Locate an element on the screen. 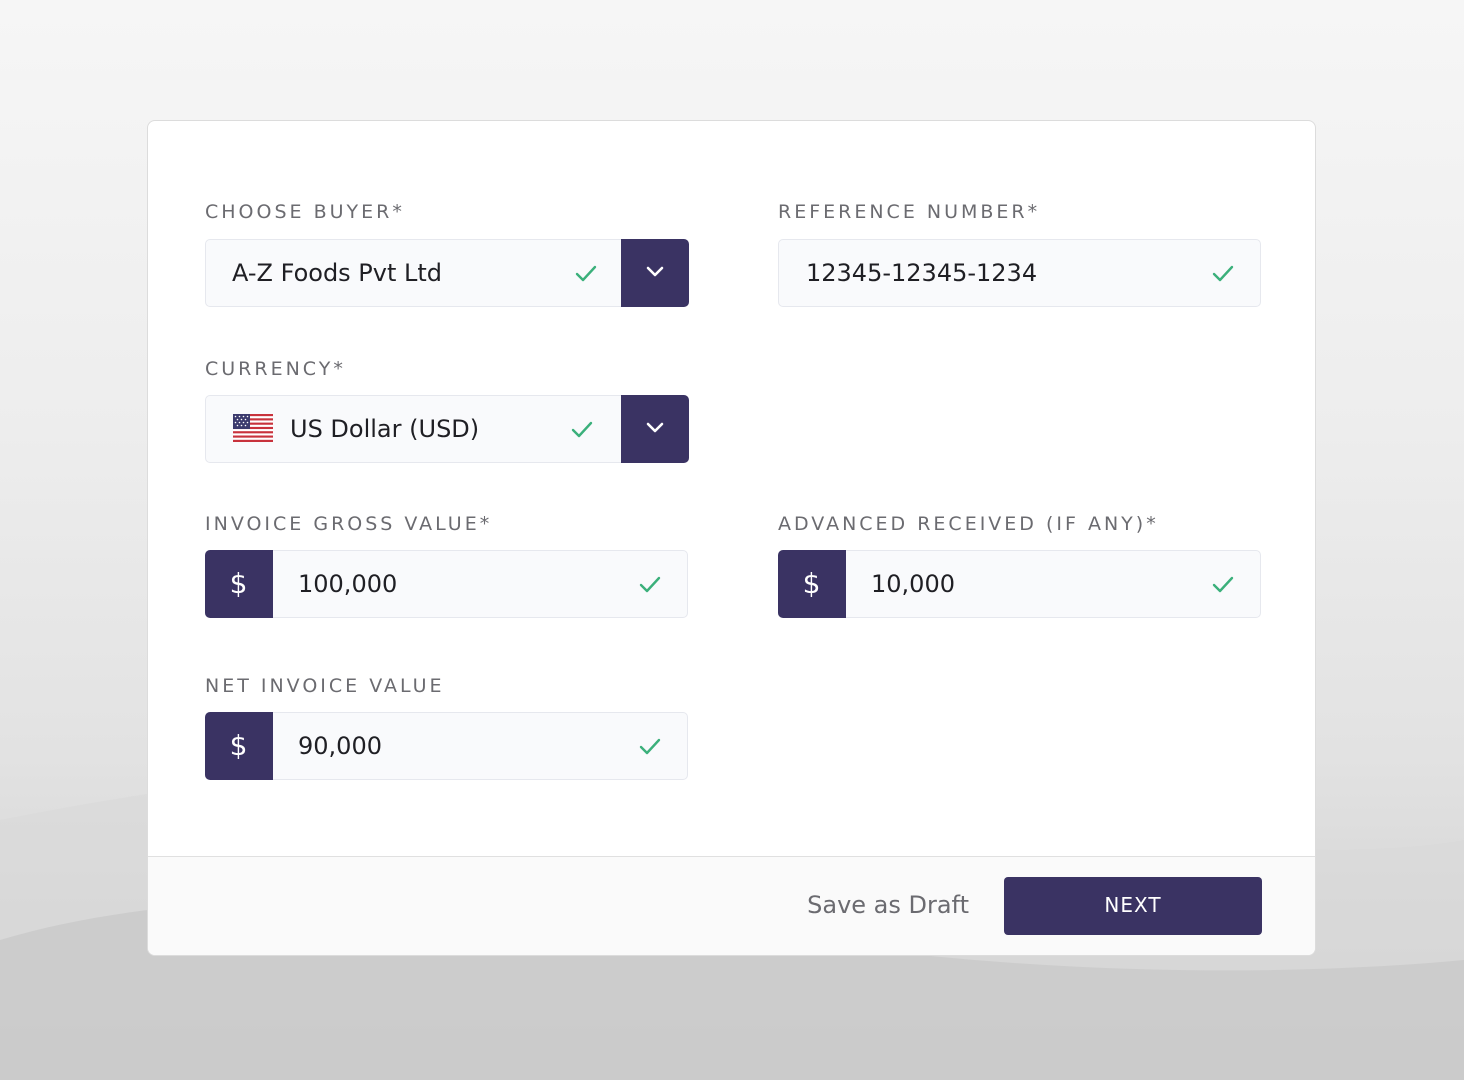 The height and width of the screenshot is (1080, 1464). currency-select: US Dollar (USD) is located at coordinates (447, 428).